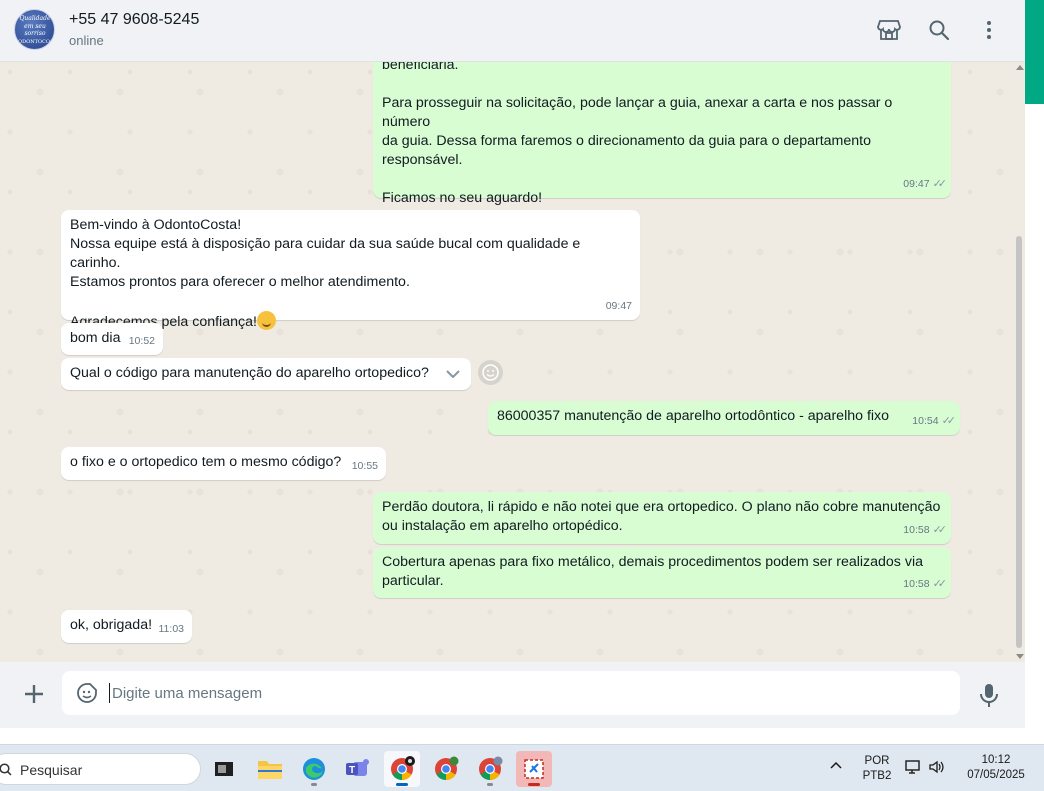  Describe the element at coordinates (402, 769) in the screenshot. I see `chrome-profile-1-icon` at that location.